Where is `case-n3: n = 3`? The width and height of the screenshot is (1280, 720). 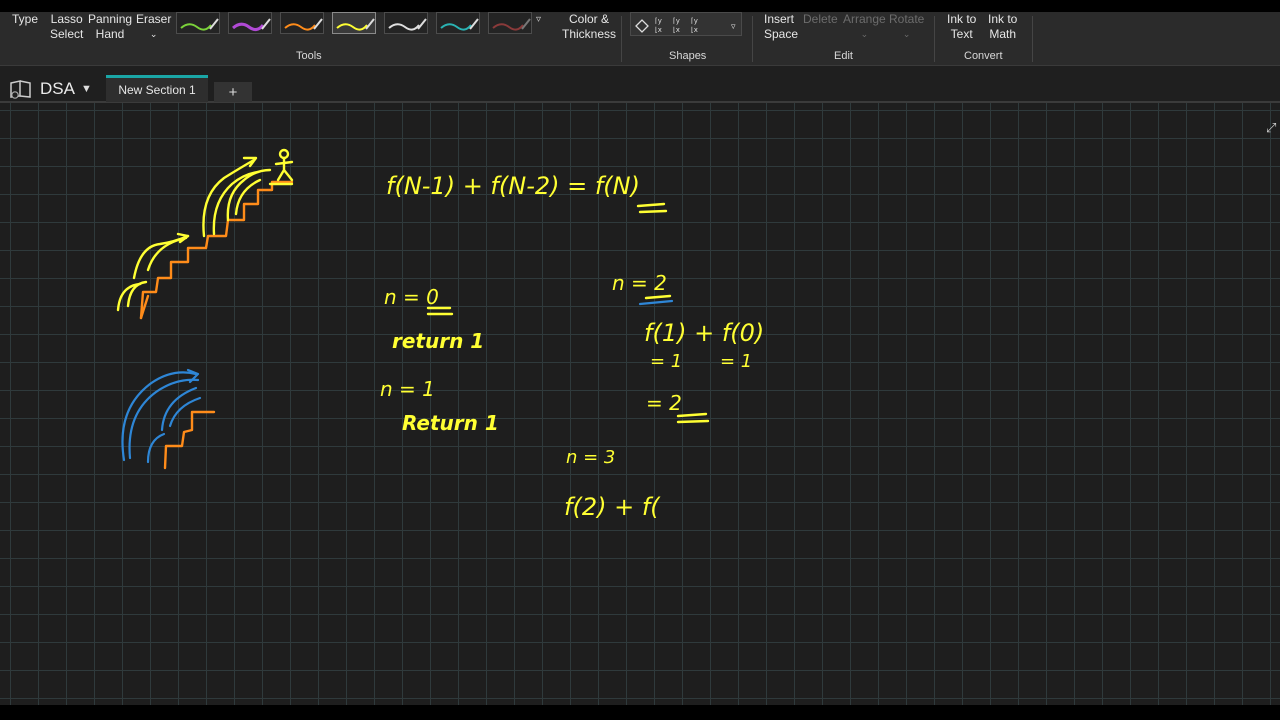
case-n3: n = 3 is located at coordinates (591, 457).